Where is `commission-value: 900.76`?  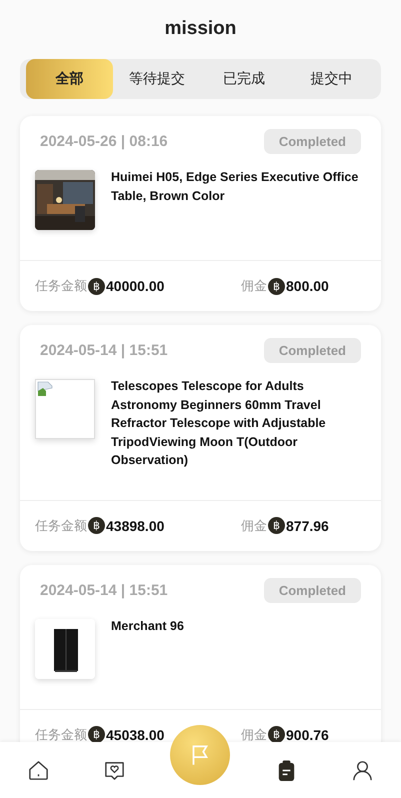 commission-value: 900.76 is located at coordinates (307, 734).